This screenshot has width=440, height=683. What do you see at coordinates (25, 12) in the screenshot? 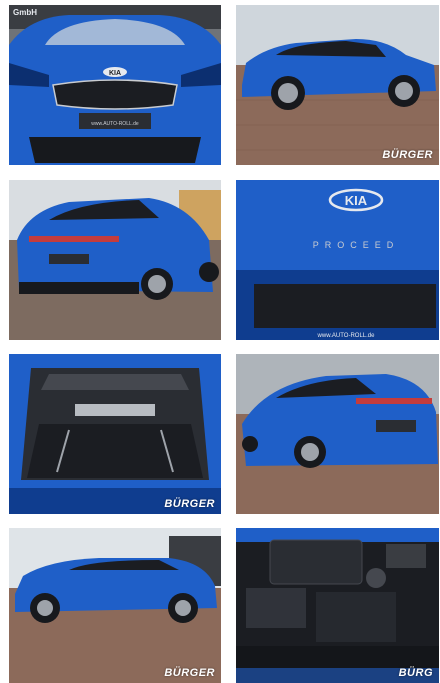
I see `dealer-sign: GmbH` at bounding box center [25, 12].